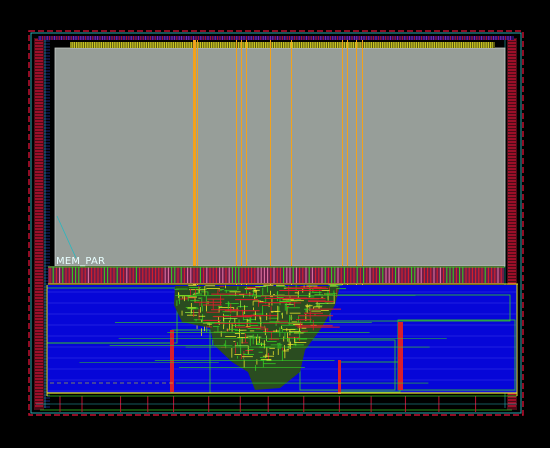 Image resolution: width=550 pixels, height=452 pixels. I want to click on memory-pin-strip, so click(282, 45).